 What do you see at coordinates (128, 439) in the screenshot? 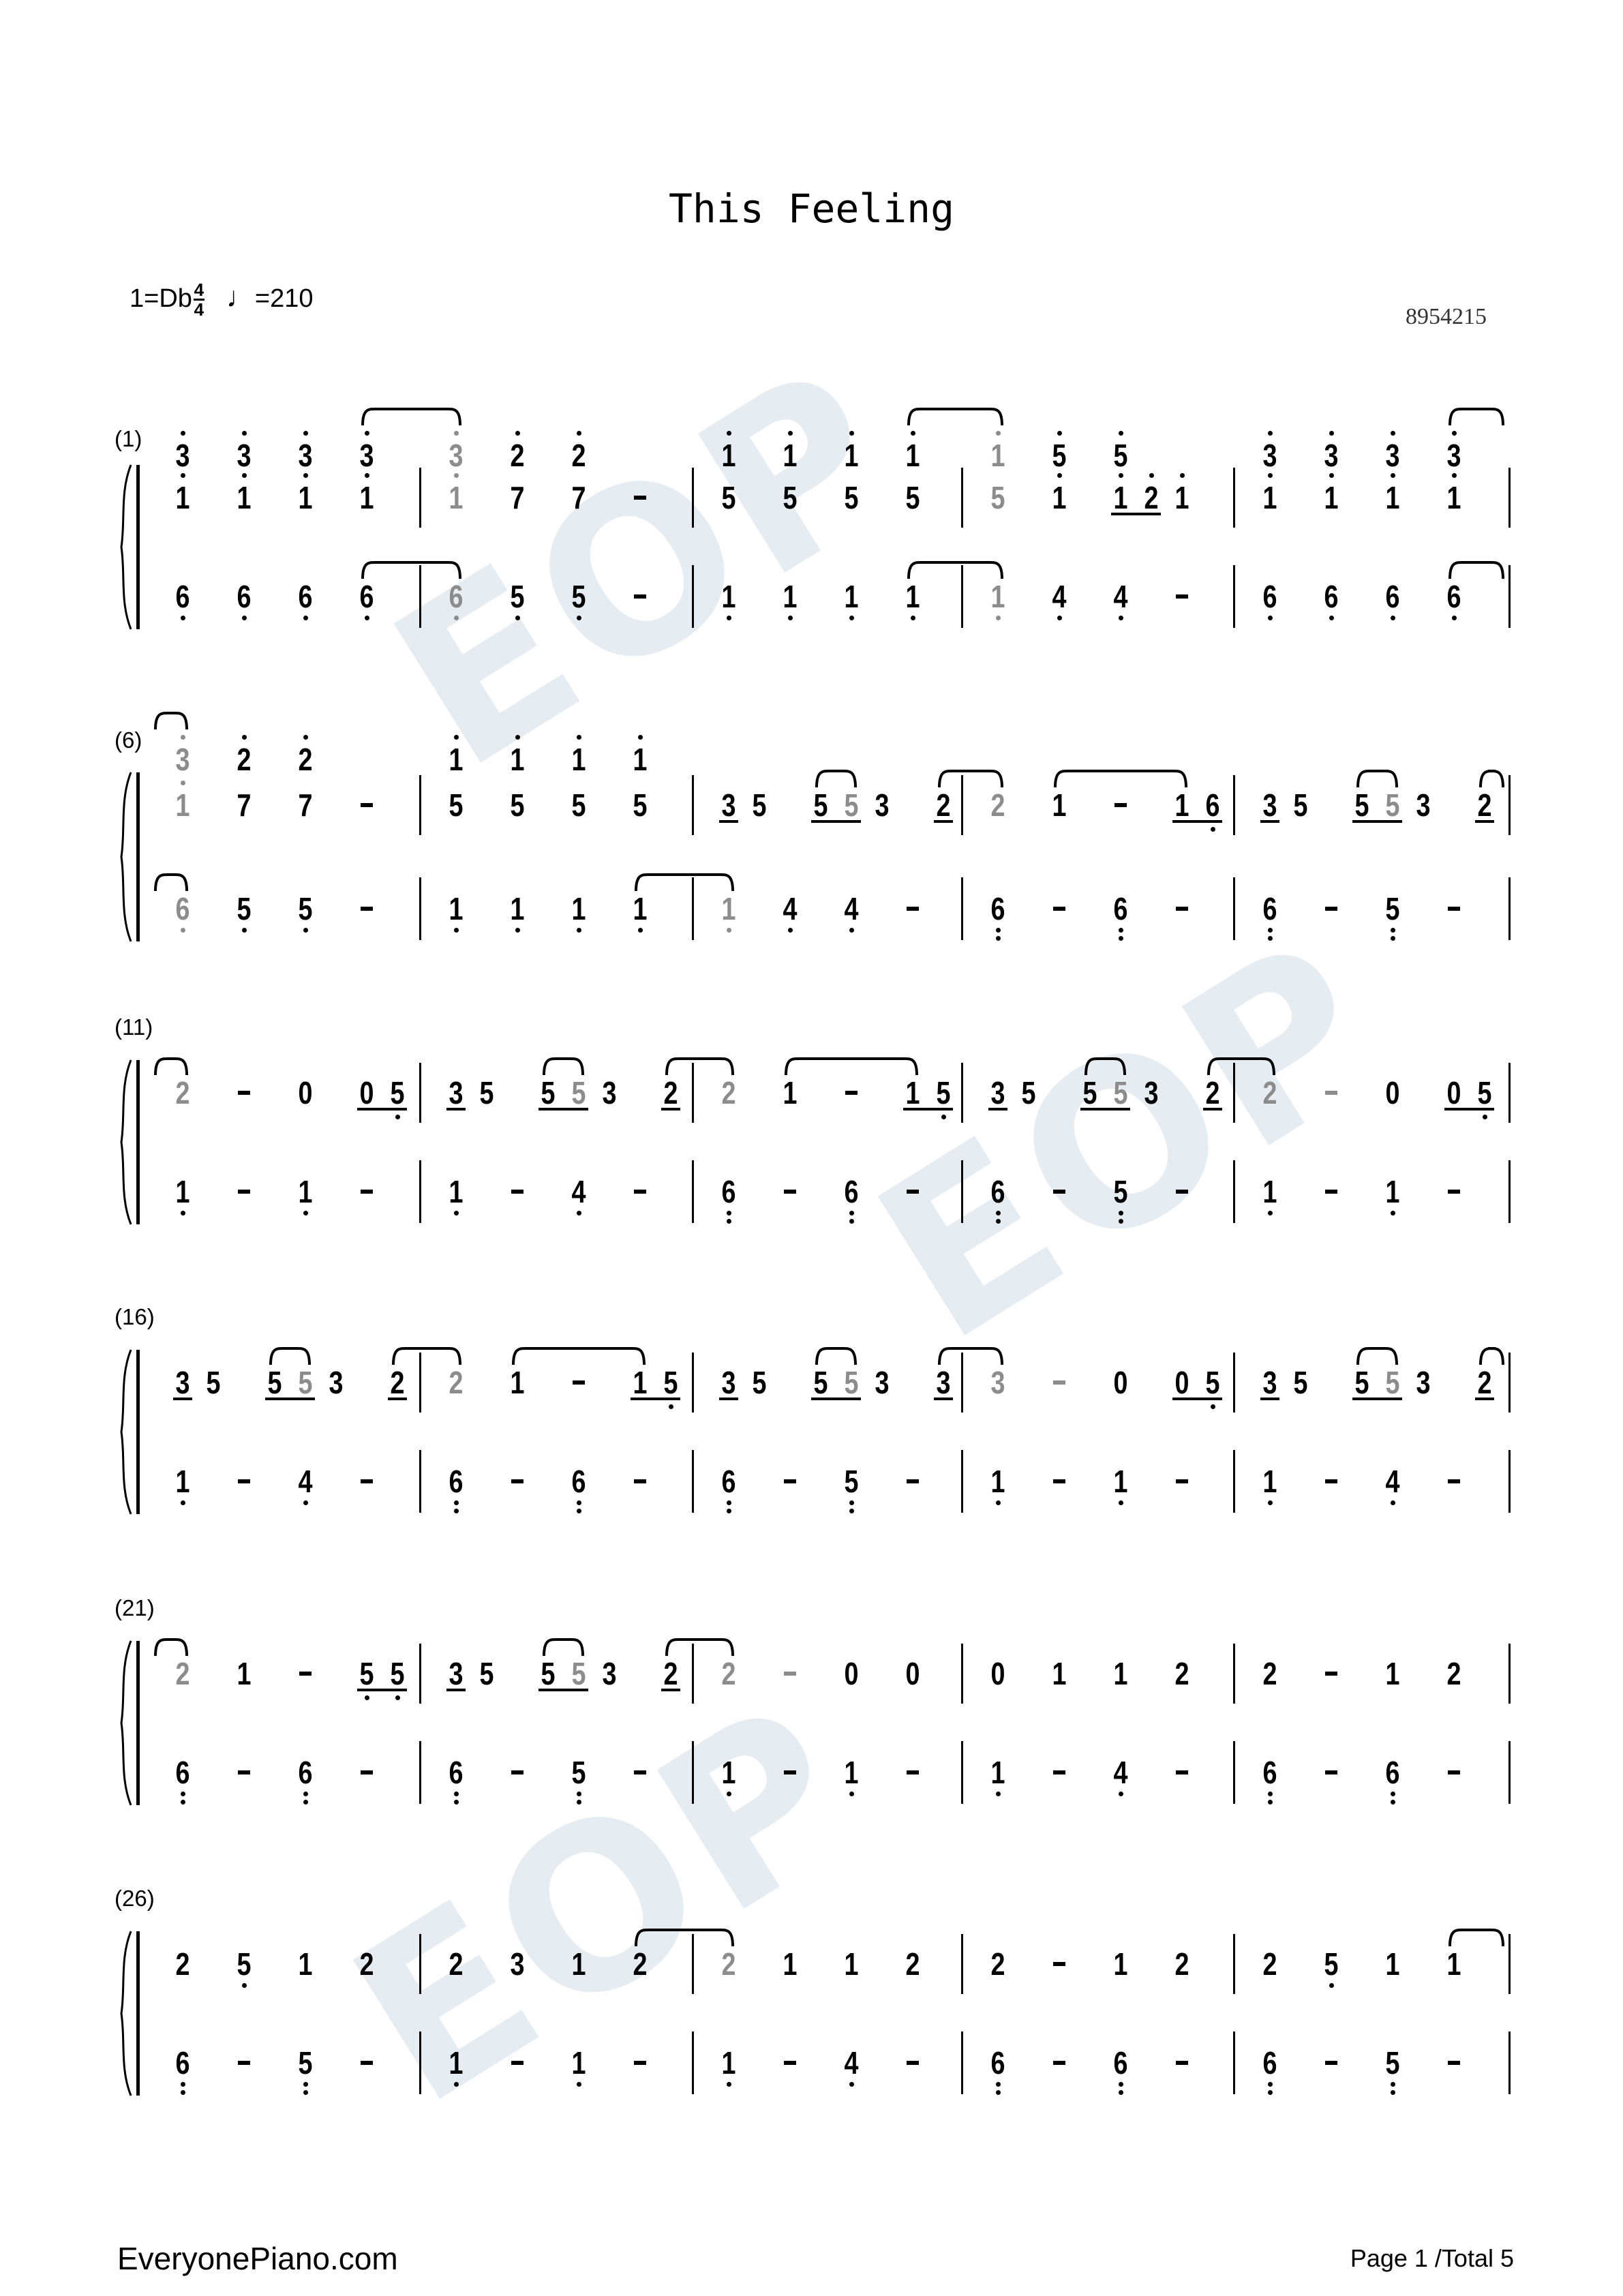
I see `measure-number: (1)` at bounding box center [128, 439].